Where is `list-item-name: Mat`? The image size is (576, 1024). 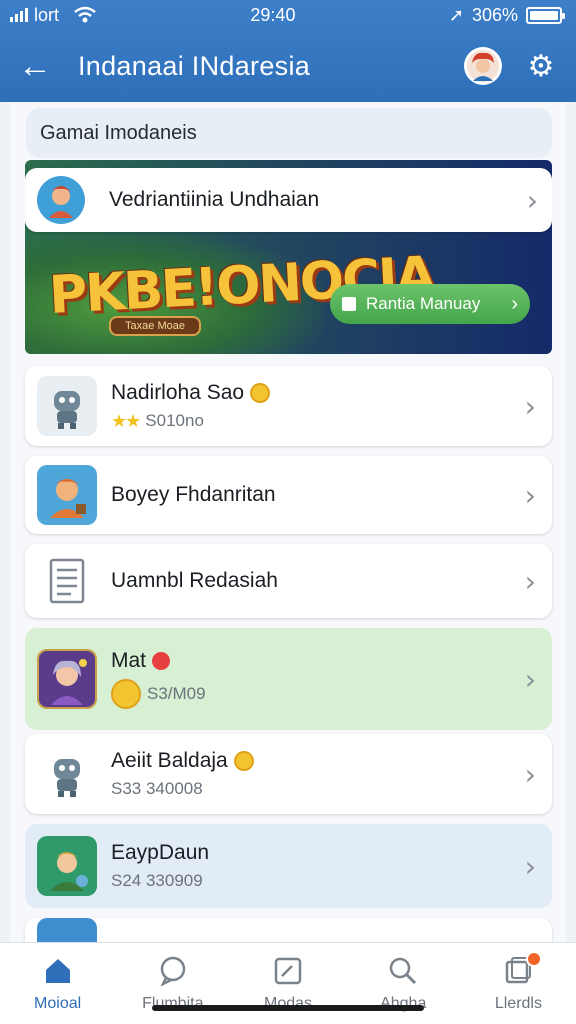
list-item-name: Mat is located at coordinates (129, 660).